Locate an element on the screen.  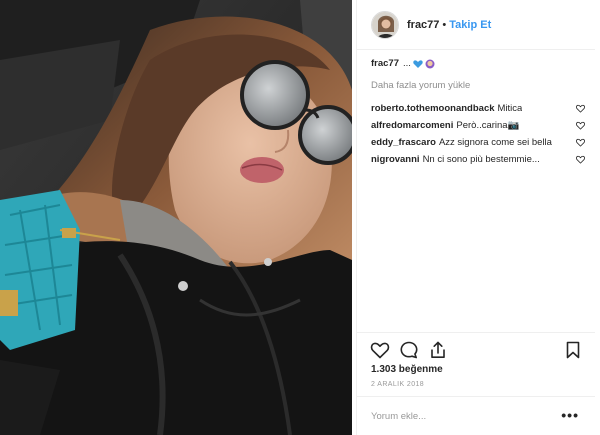
post-header: frac77 • Takip Et is located at coordinates (476, 25).